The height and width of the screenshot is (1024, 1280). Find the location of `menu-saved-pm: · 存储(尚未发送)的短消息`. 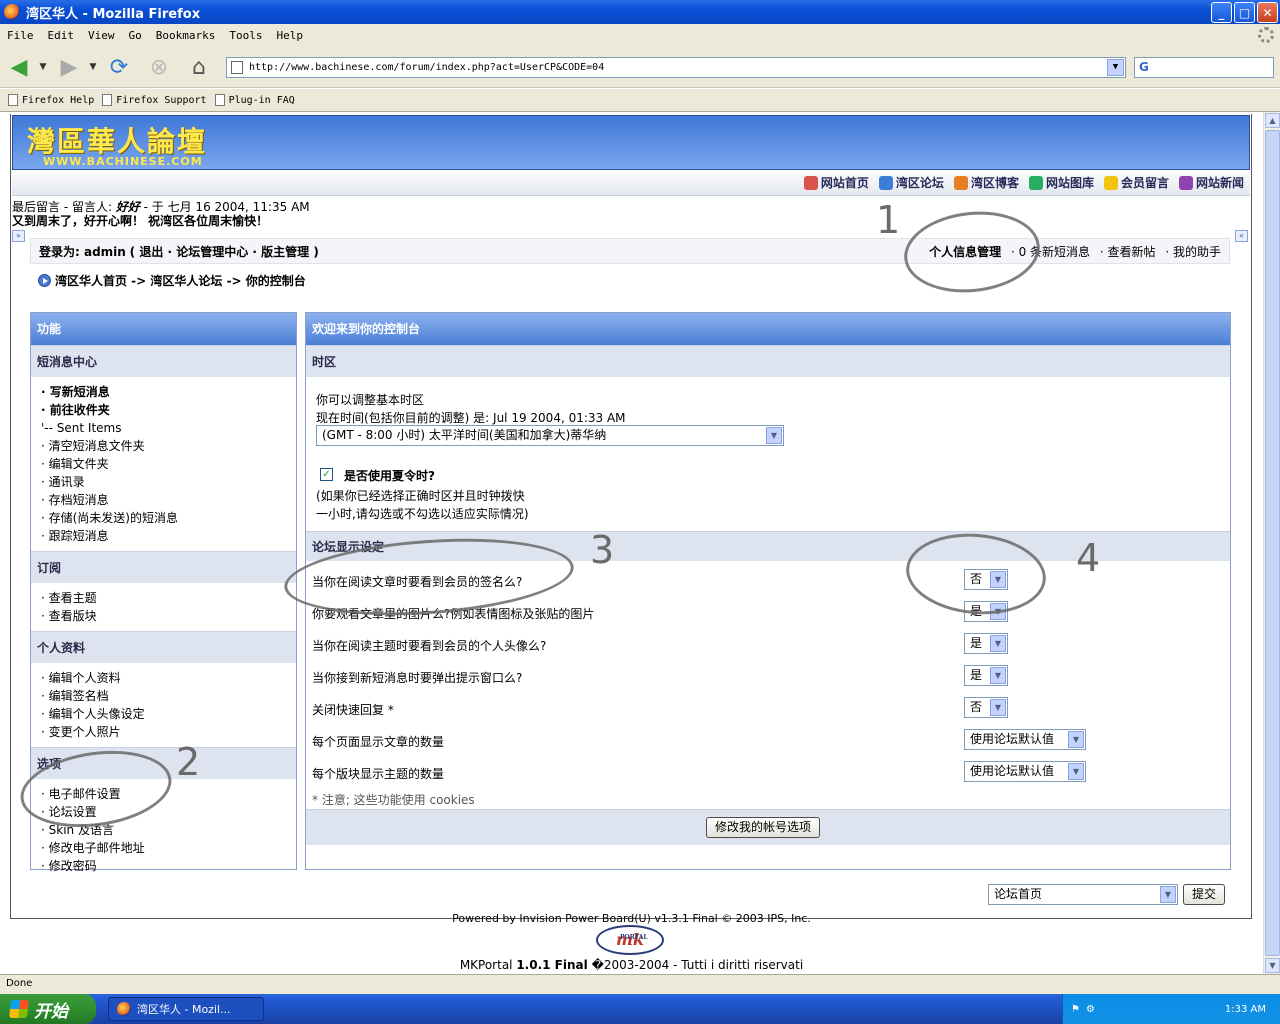

menu-saved-pm: · 存储(尚未发送)的短消息 is located at coordinates (168, 518).